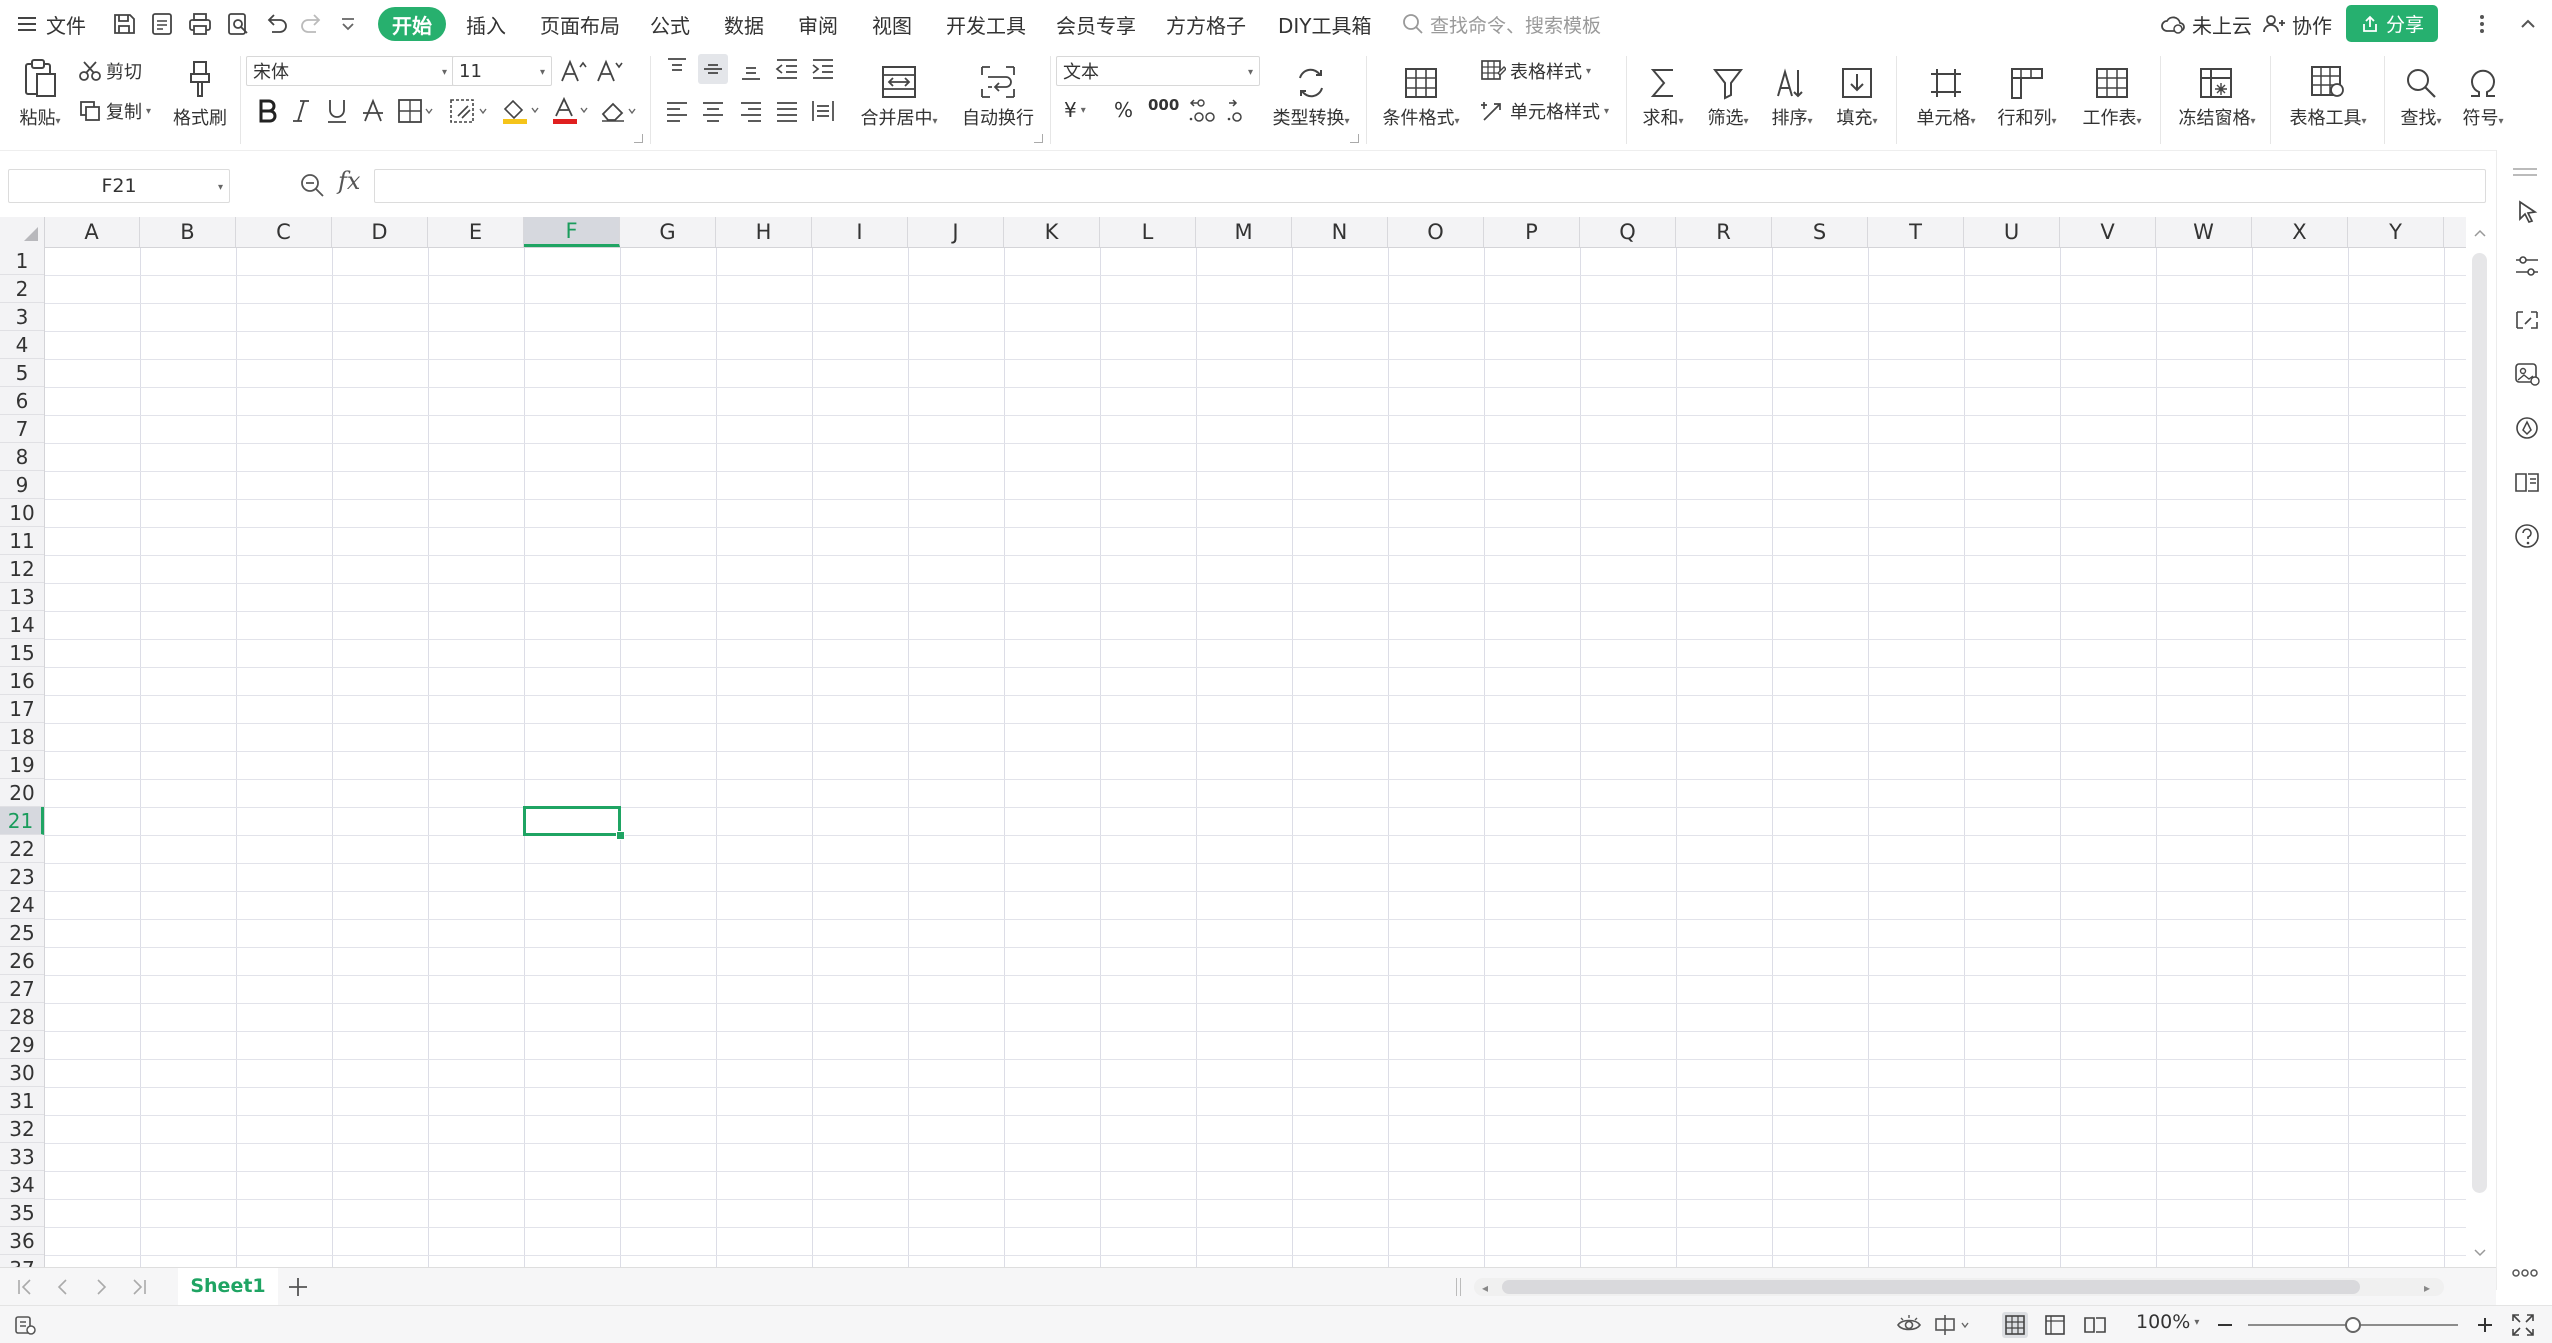 This screenshot has height=1343, width=2552. Describe the element at coordinates (1959, 1287) in the screenshot. I see `horizontal-scrollbar: ◂ ▸` at that location.